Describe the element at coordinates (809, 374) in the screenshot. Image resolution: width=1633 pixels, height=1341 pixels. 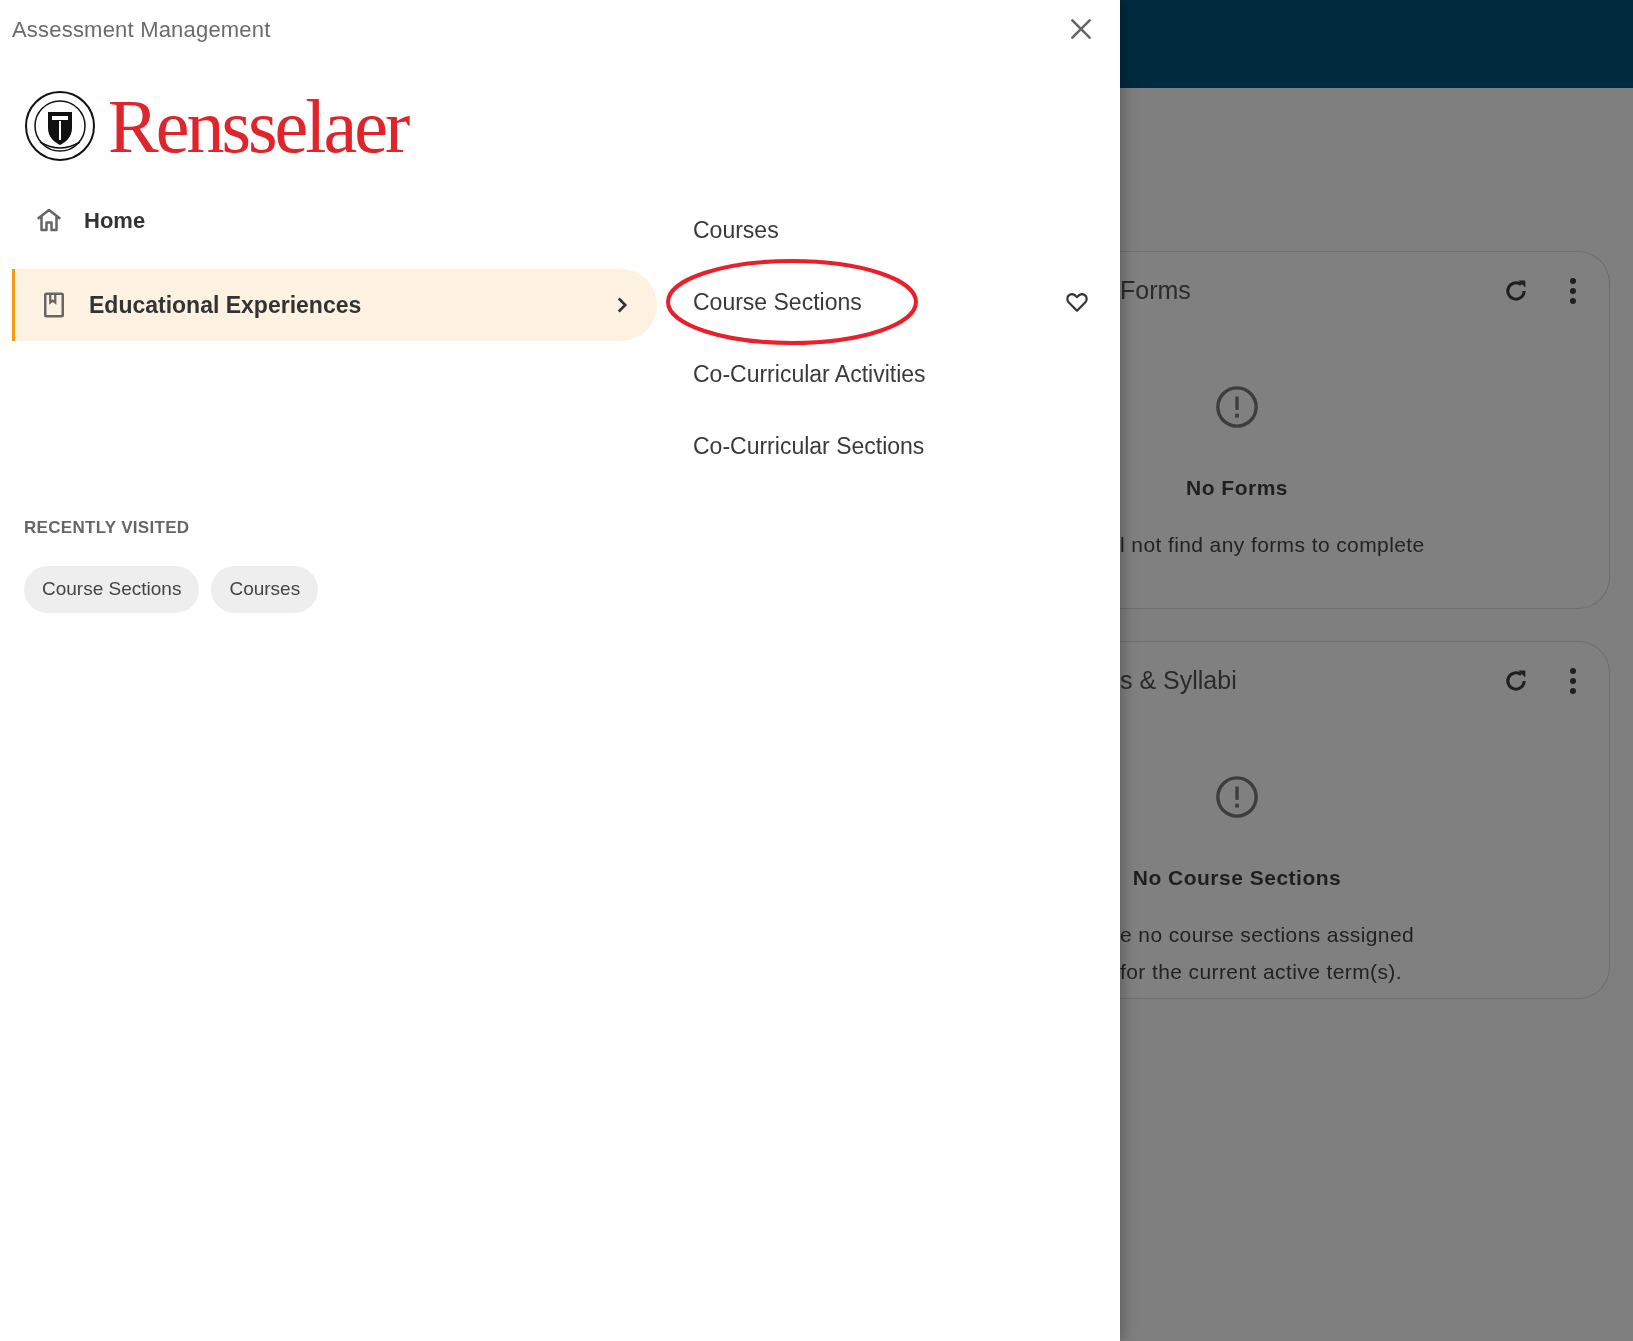
I see `submenu-link: Co-Curricular Activities` at that location.